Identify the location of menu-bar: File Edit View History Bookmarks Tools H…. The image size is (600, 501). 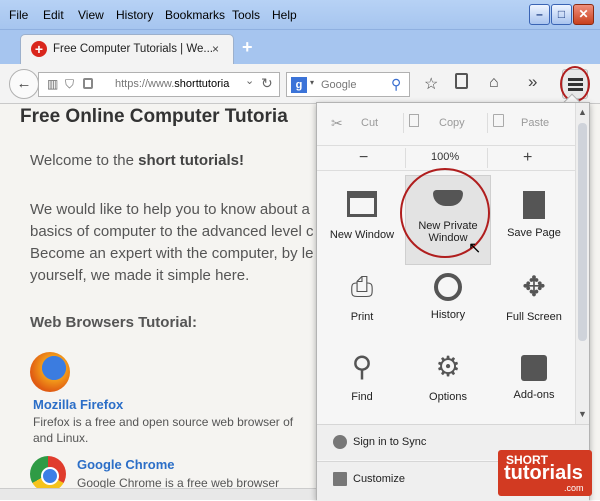
(300, 15).